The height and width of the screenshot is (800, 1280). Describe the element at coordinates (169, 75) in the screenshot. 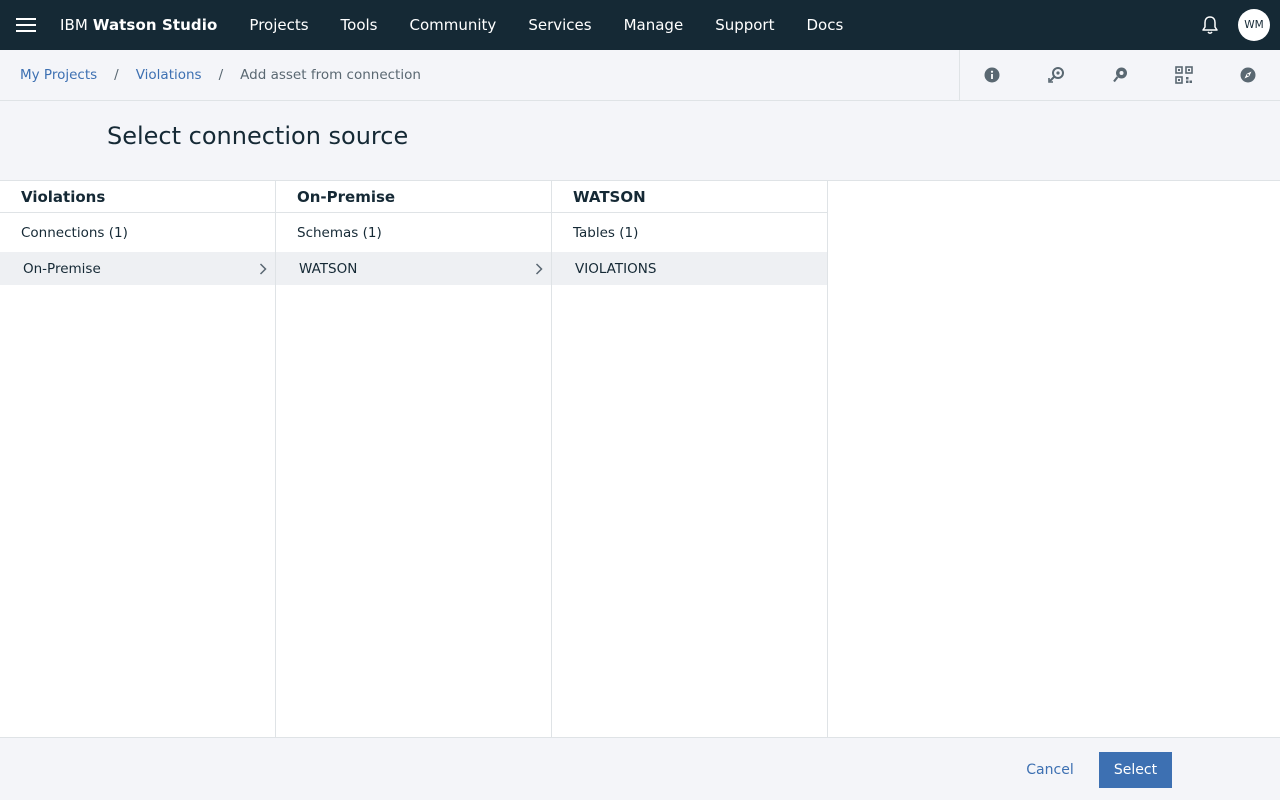

I see `breadcrumb-violations: Violations` at that location.